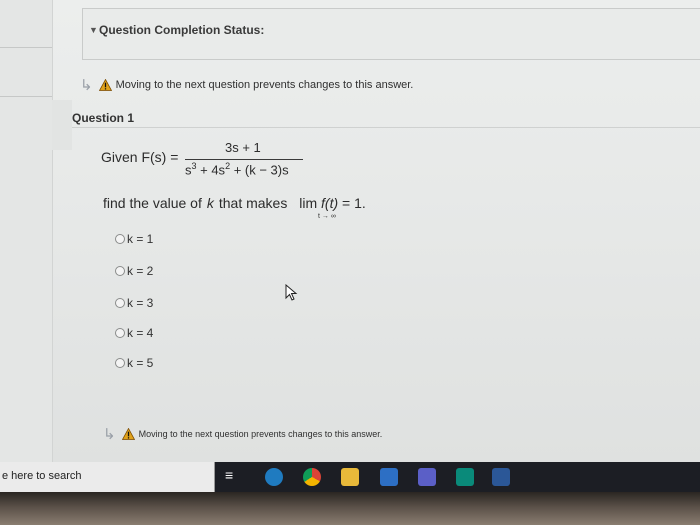 Image resolution: width=700 pixels, height=525 pixels. I want to click on fraction-numerator: 3s + 1, so click(243, 147).